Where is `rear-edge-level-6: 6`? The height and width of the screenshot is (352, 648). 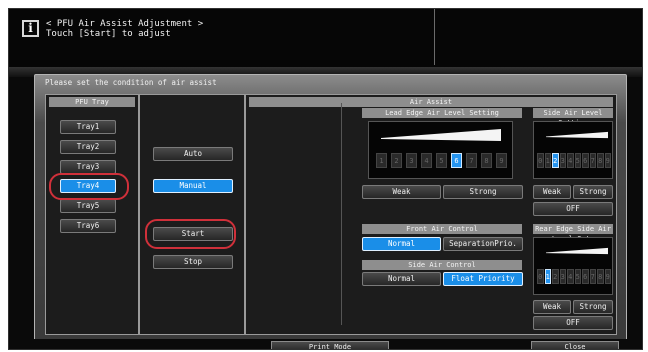
rear-edge-level-6: 6 is located at coordinates (585, 276).